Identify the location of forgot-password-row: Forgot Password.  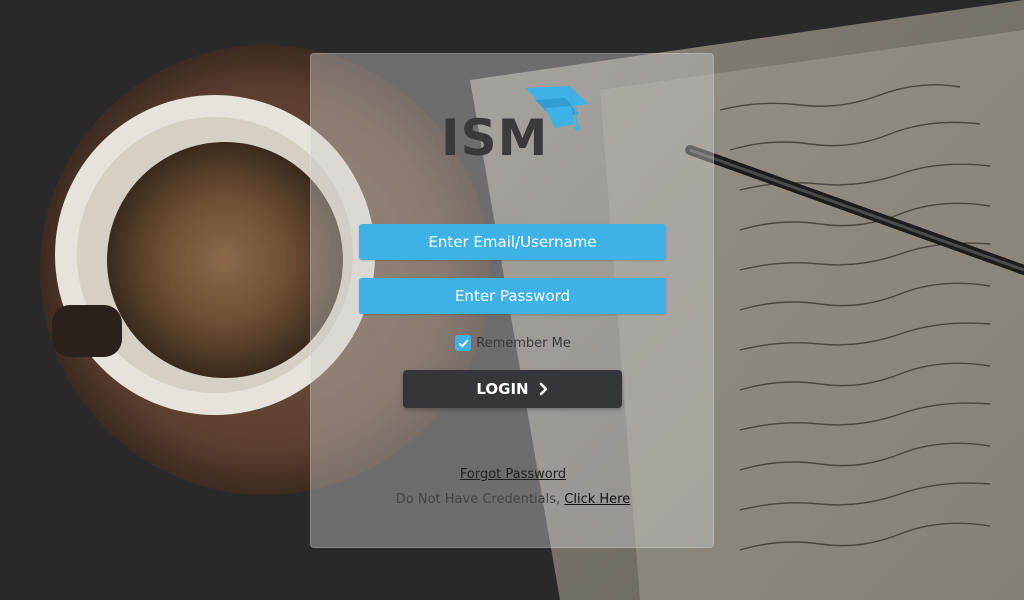
(513, 474).